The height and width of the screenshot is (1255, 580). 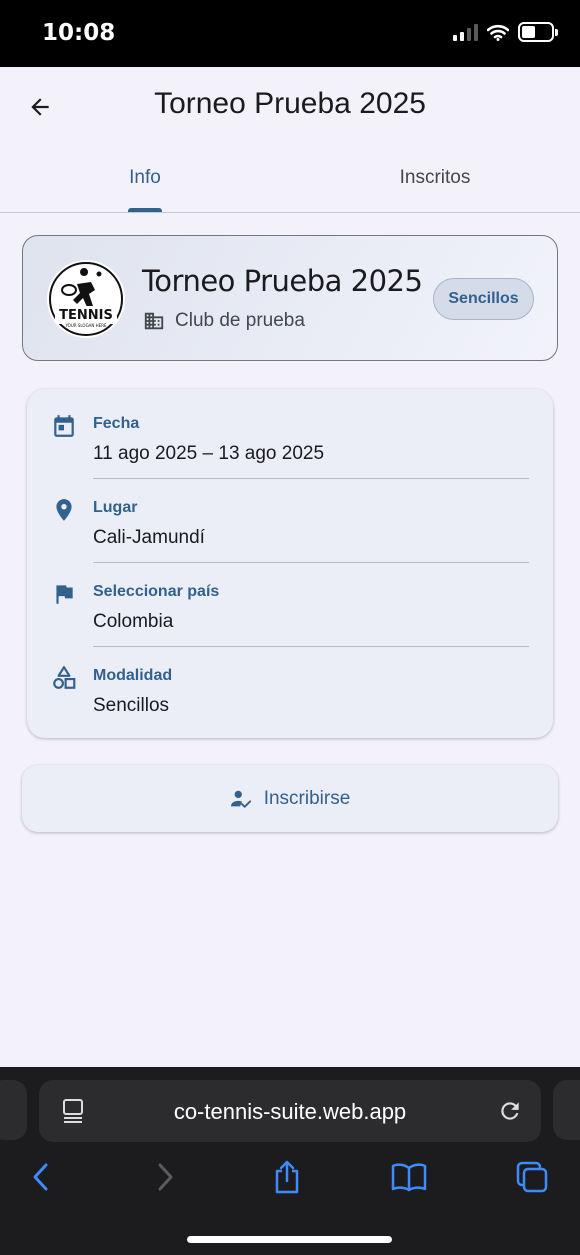 I want to click on battery-icon, so click(x=538, y=32).